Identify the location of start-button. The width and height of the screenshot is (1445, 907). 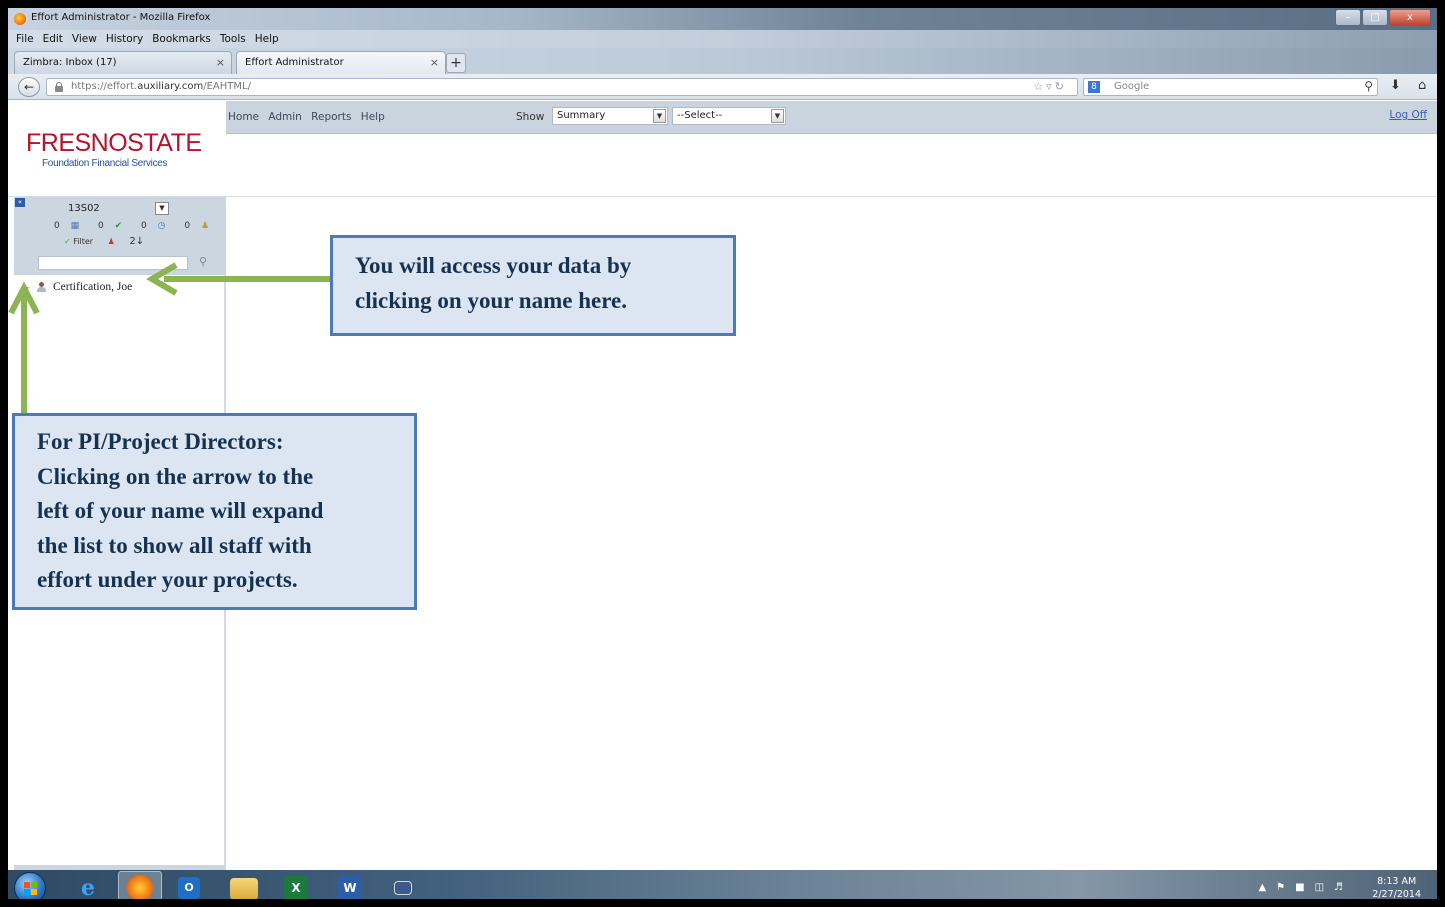
(30, 885).